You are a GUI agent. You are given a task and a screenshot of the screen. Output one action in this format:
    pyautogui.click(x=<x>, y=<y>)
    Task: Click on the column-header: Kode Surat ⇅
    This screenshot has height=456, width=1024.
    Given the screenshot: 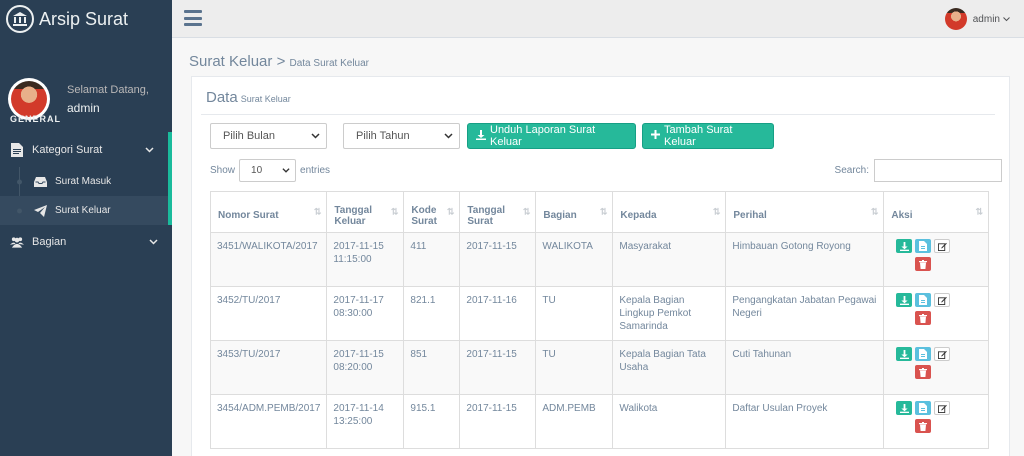 What is the action you would take?
    pyautogui.click(x=432, y=212)
    